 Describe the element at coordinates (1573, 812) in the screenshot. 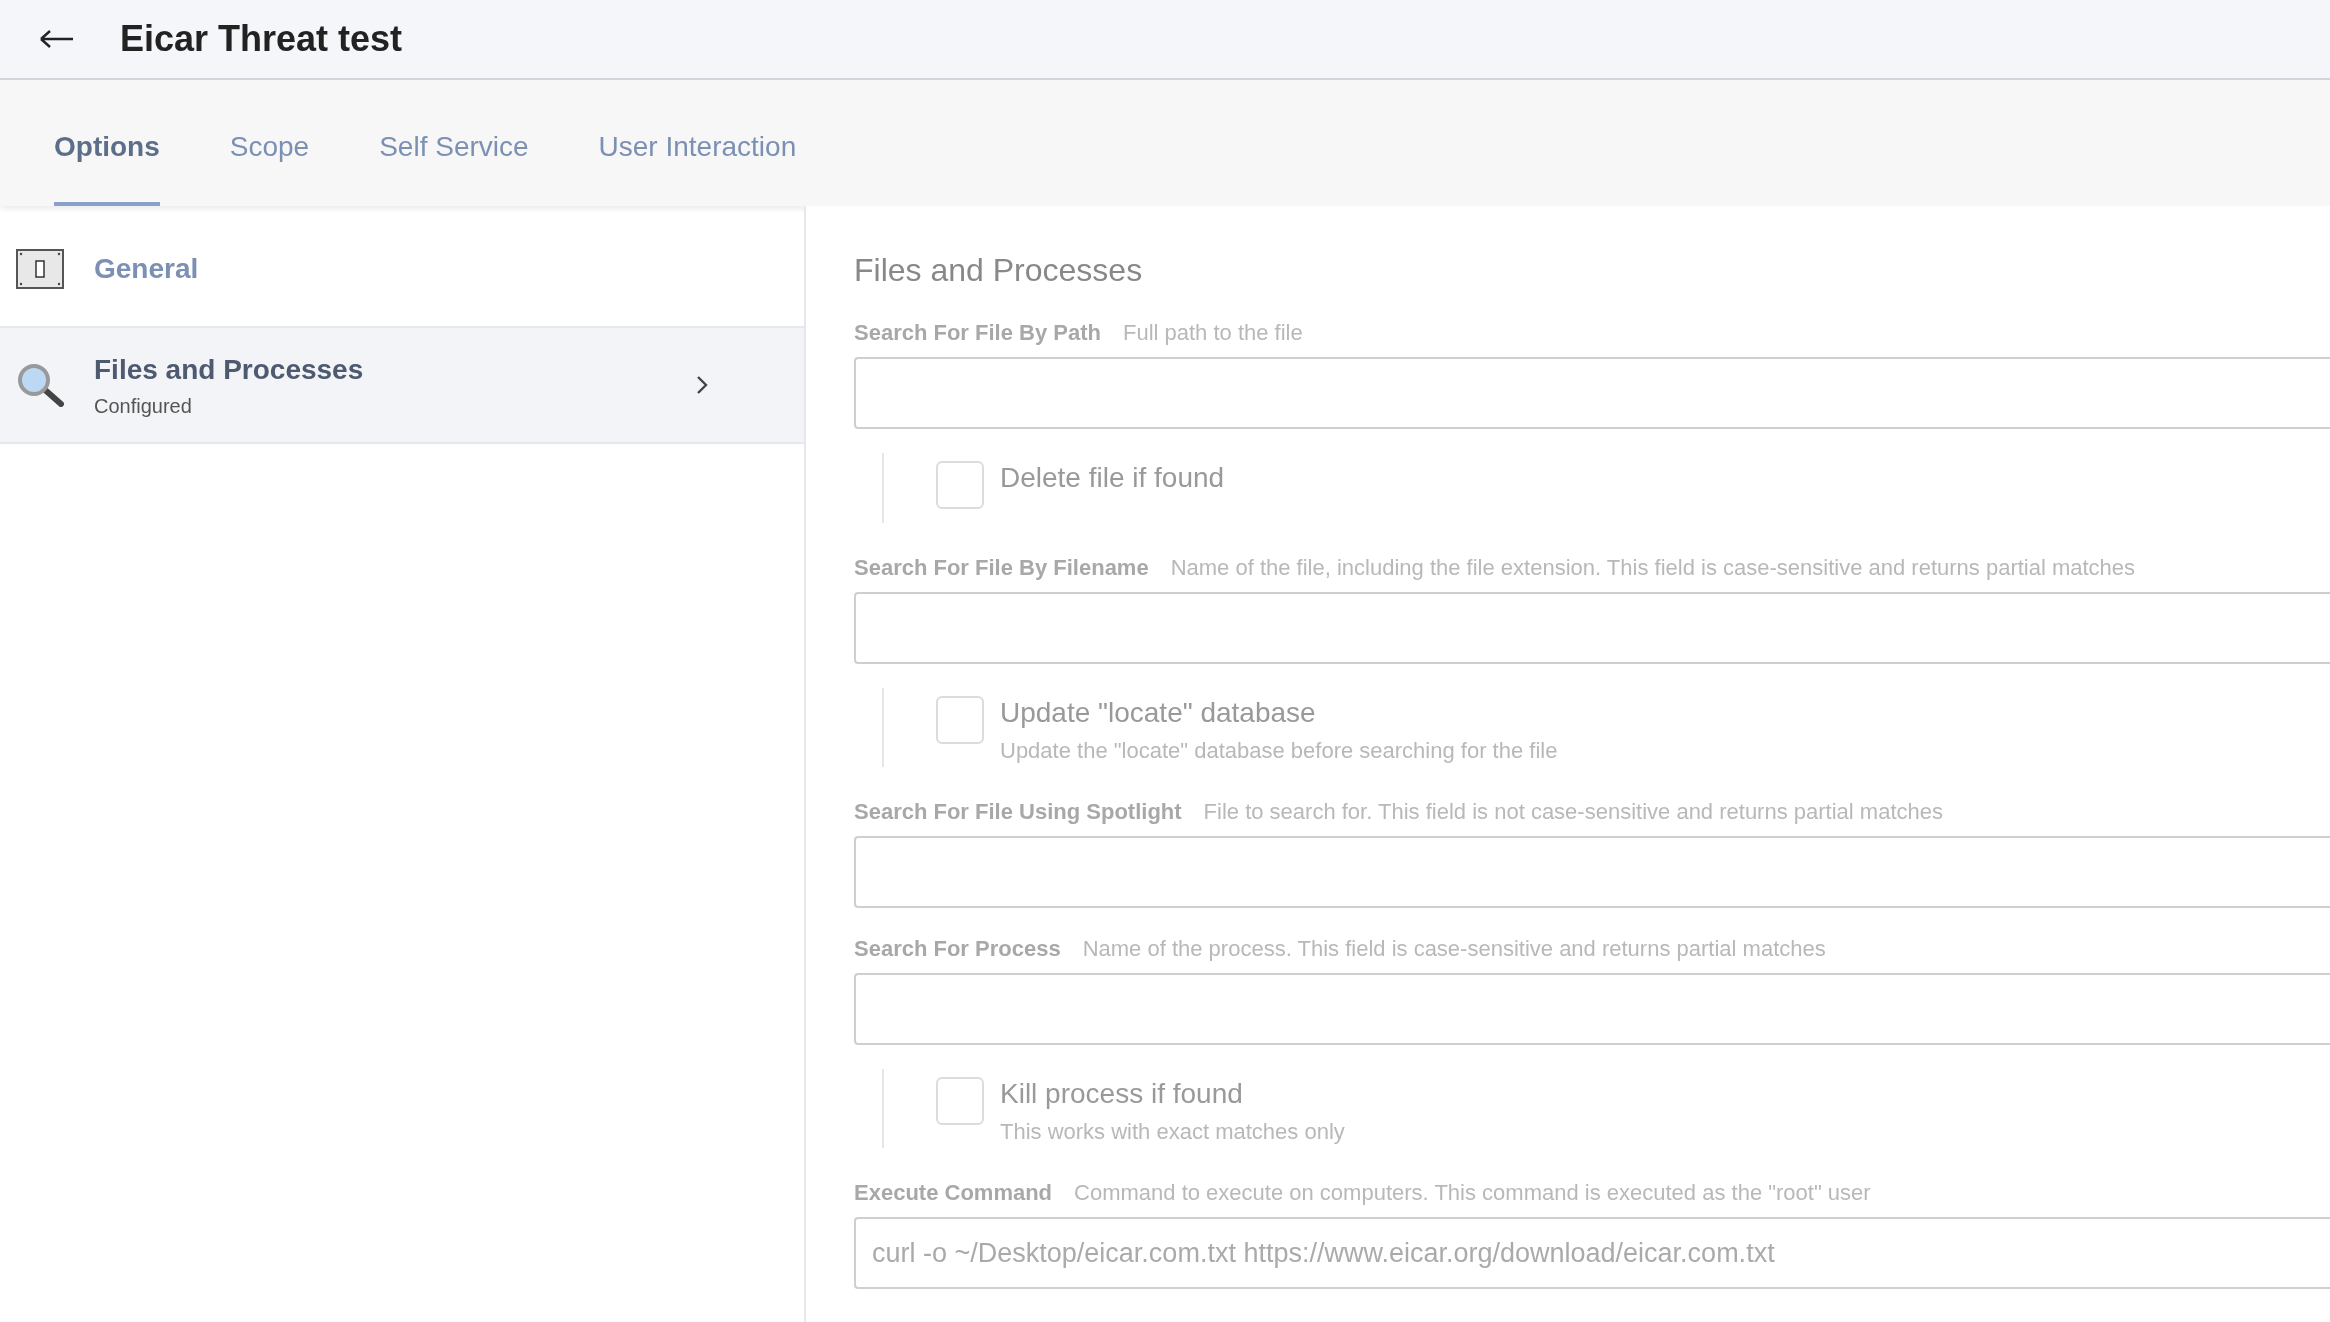

I see `field-hint: File to search for. This field is not case-sensitive and returns partial matches` at that location.